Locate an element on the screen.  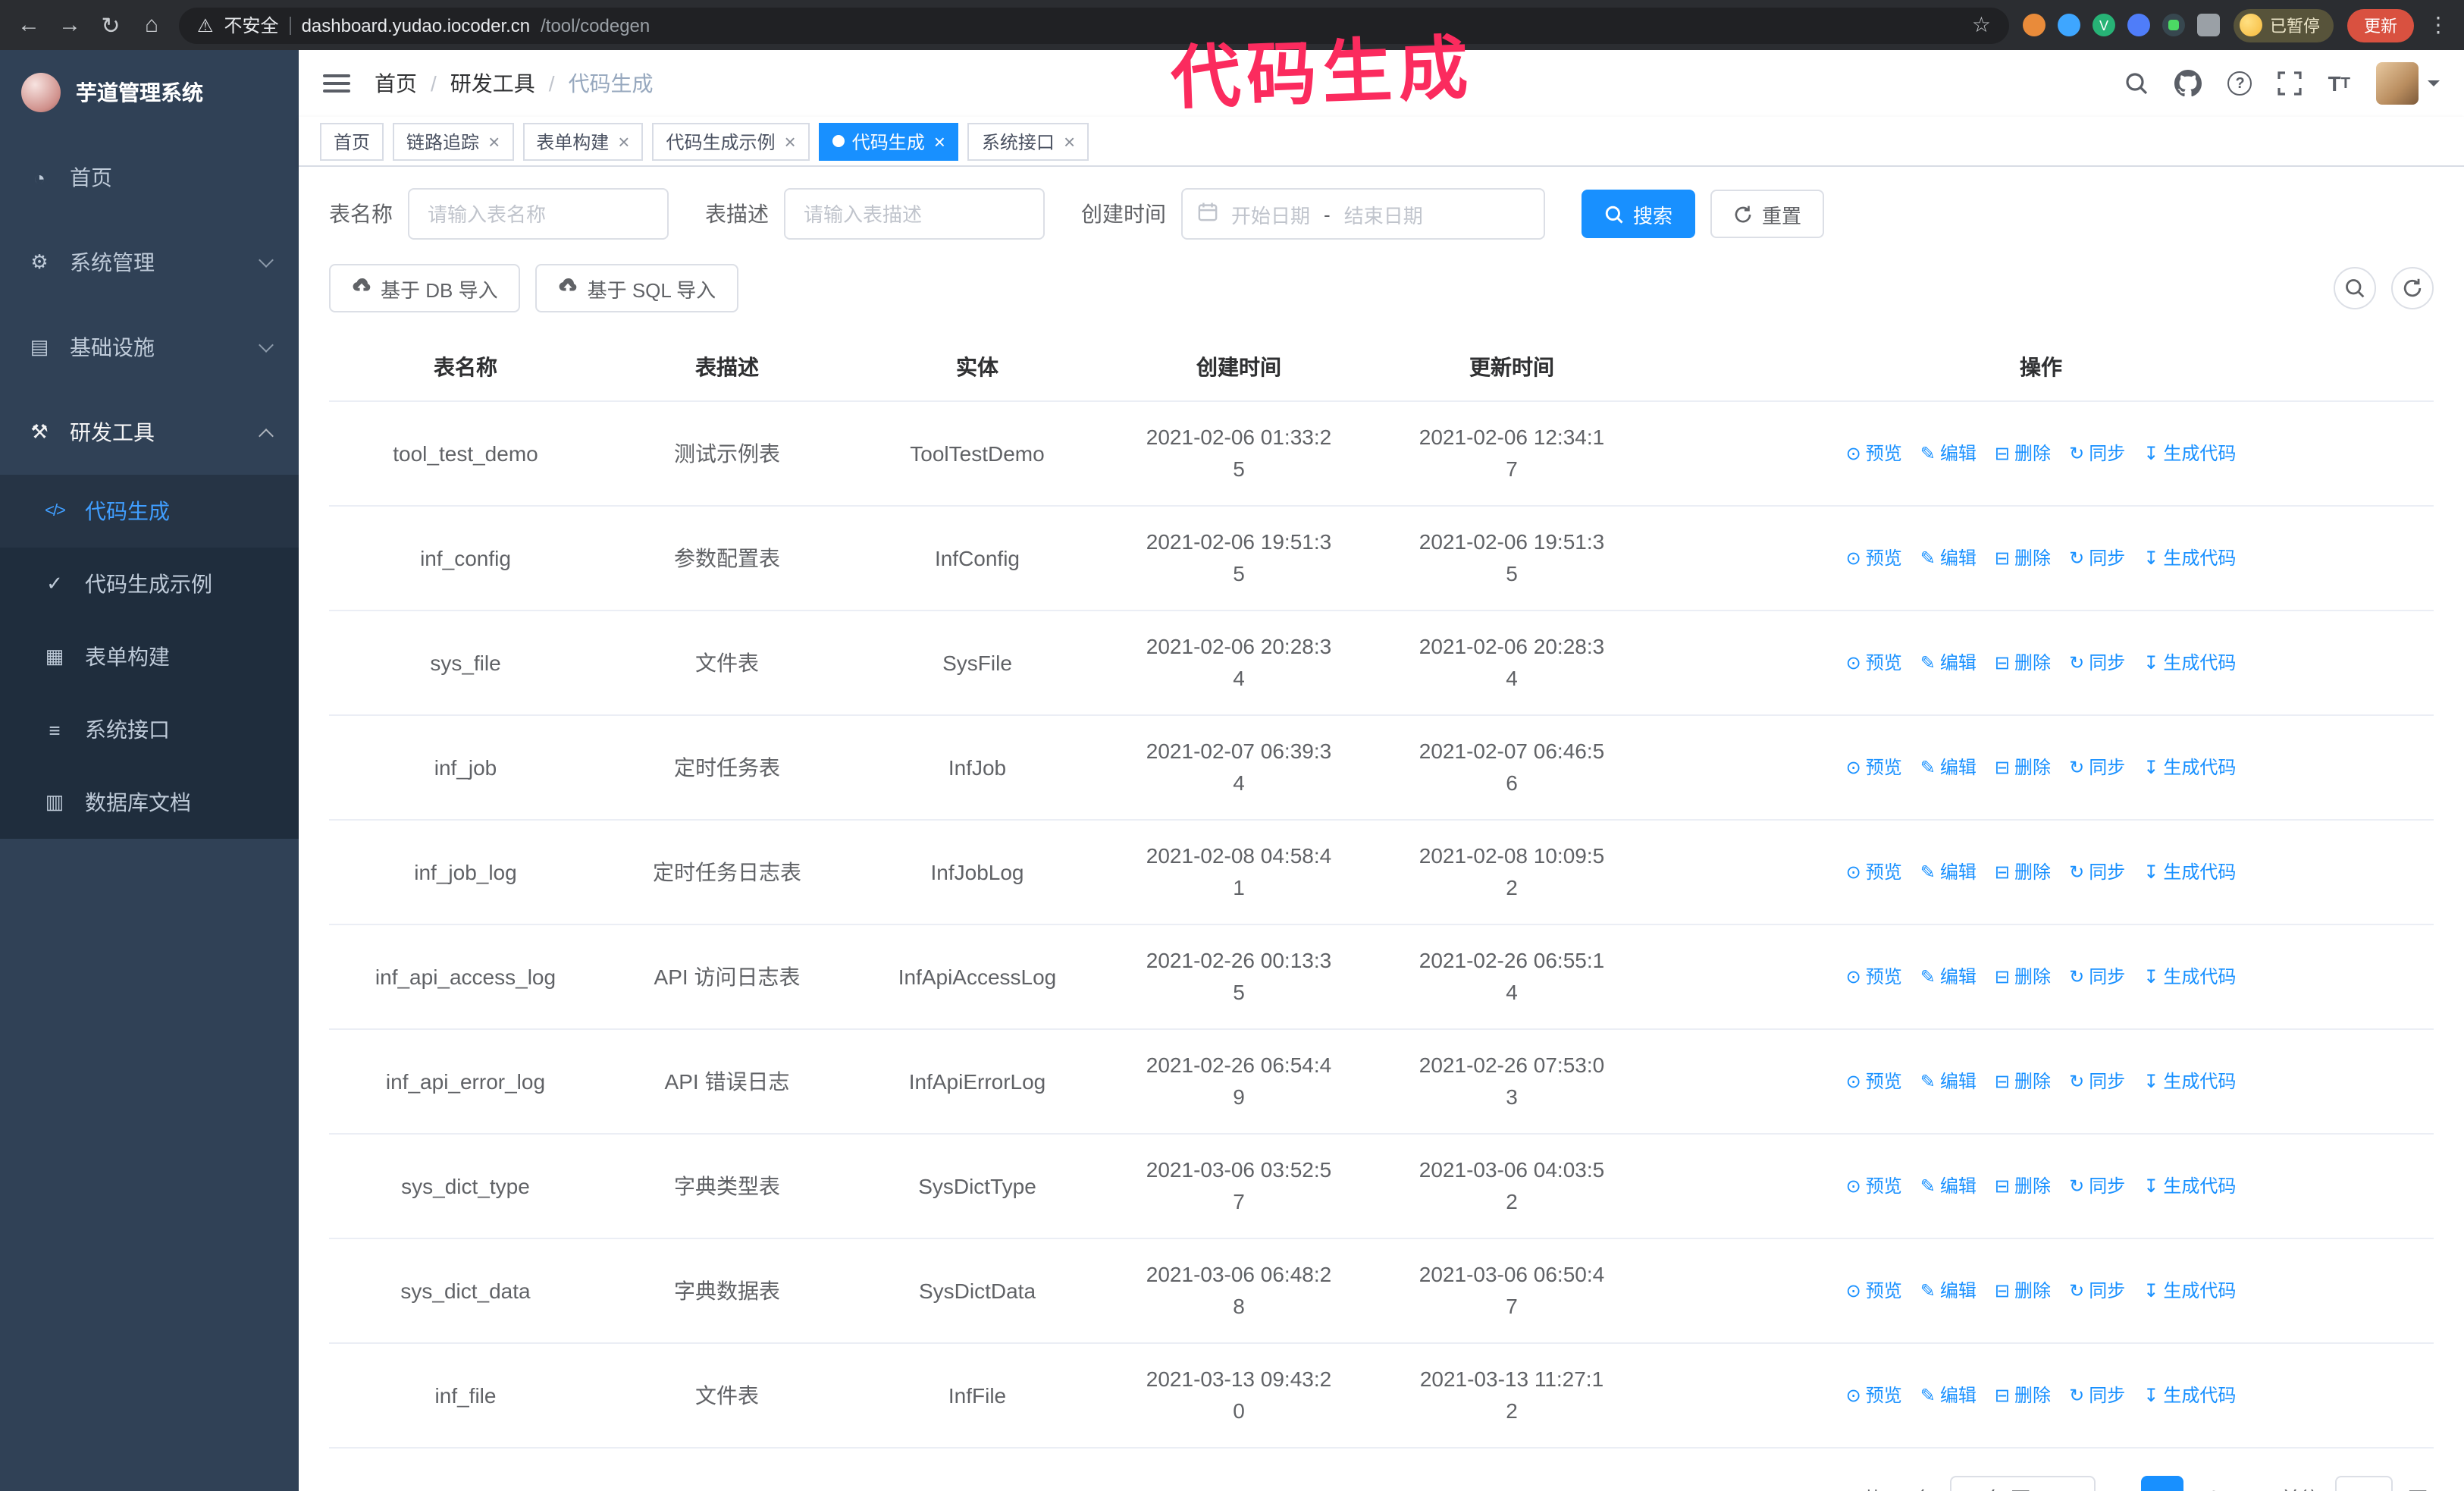
import-sql-button: 基于 SQL 导入 is located at coordinates (637, 288).